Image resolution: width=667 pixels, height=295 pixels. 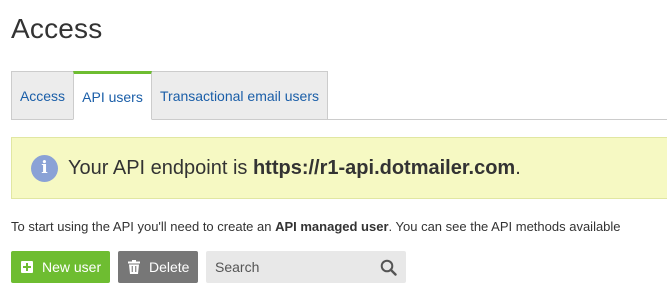 I want to click on tab-api-users-label: API users, so click(x=112, y=96).